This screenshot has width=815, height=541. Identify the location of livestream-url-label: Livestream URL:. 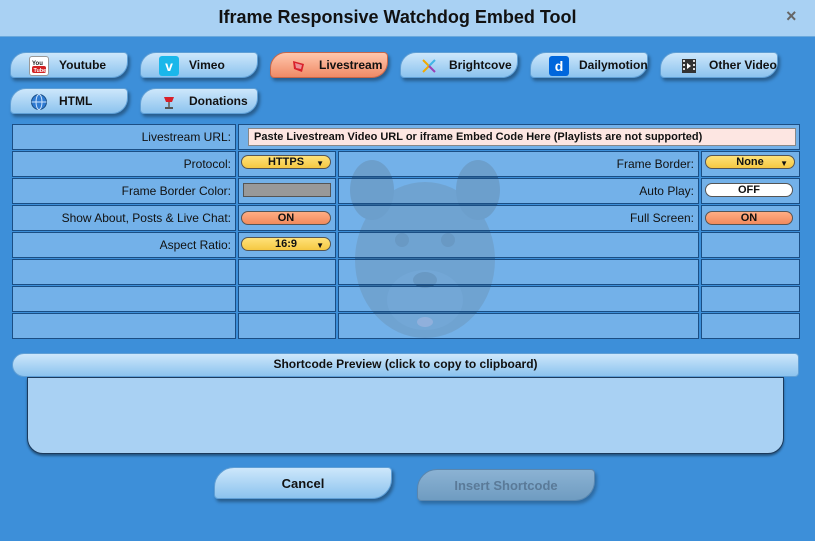
(186, 137).